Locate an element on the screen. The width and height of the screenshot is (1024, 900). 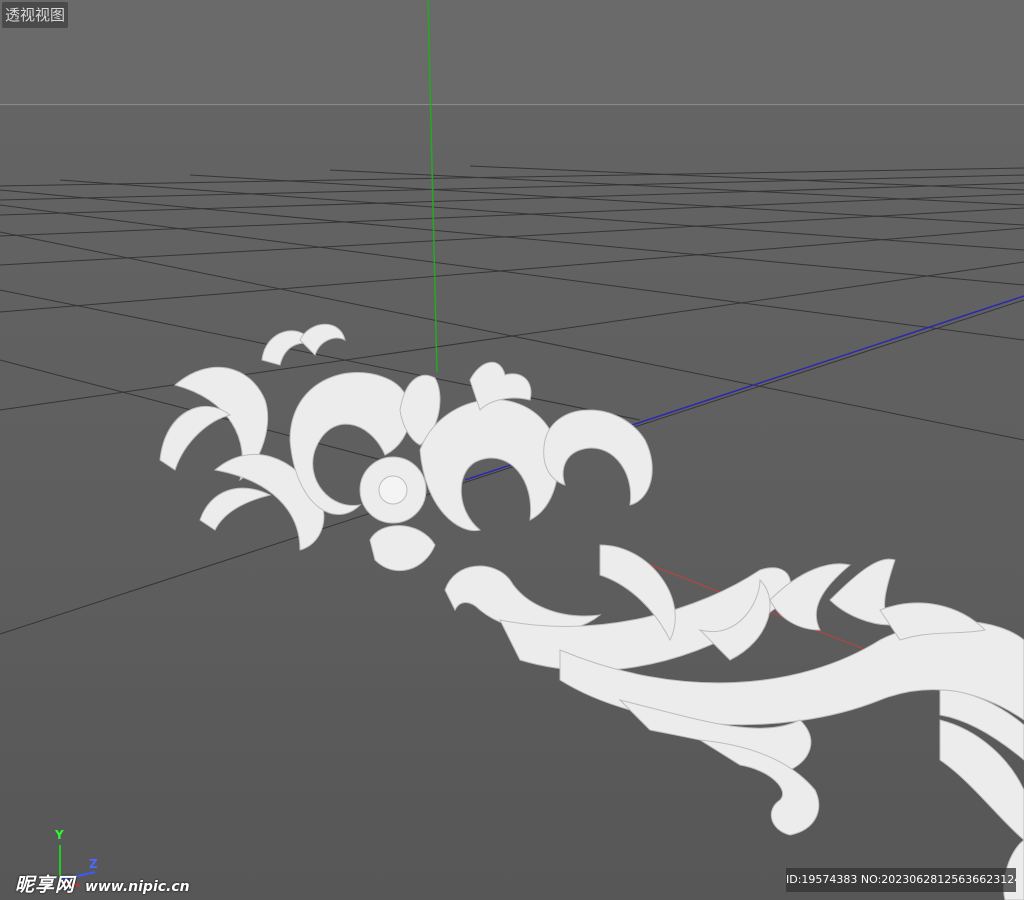
watermark: 昵享网 www.nipic.cn is located at coordinates (102, 883).